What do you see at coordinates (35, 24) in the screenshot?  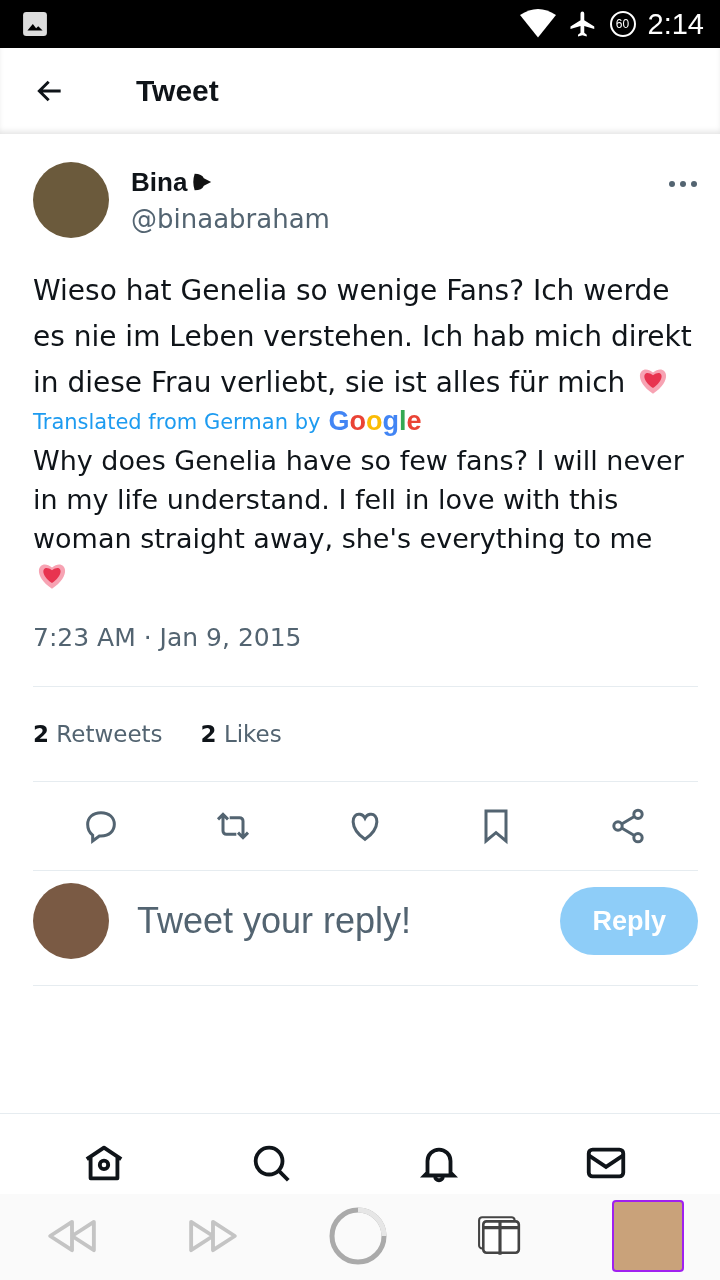 I see `image-icon` at bounding box center [35, 24].